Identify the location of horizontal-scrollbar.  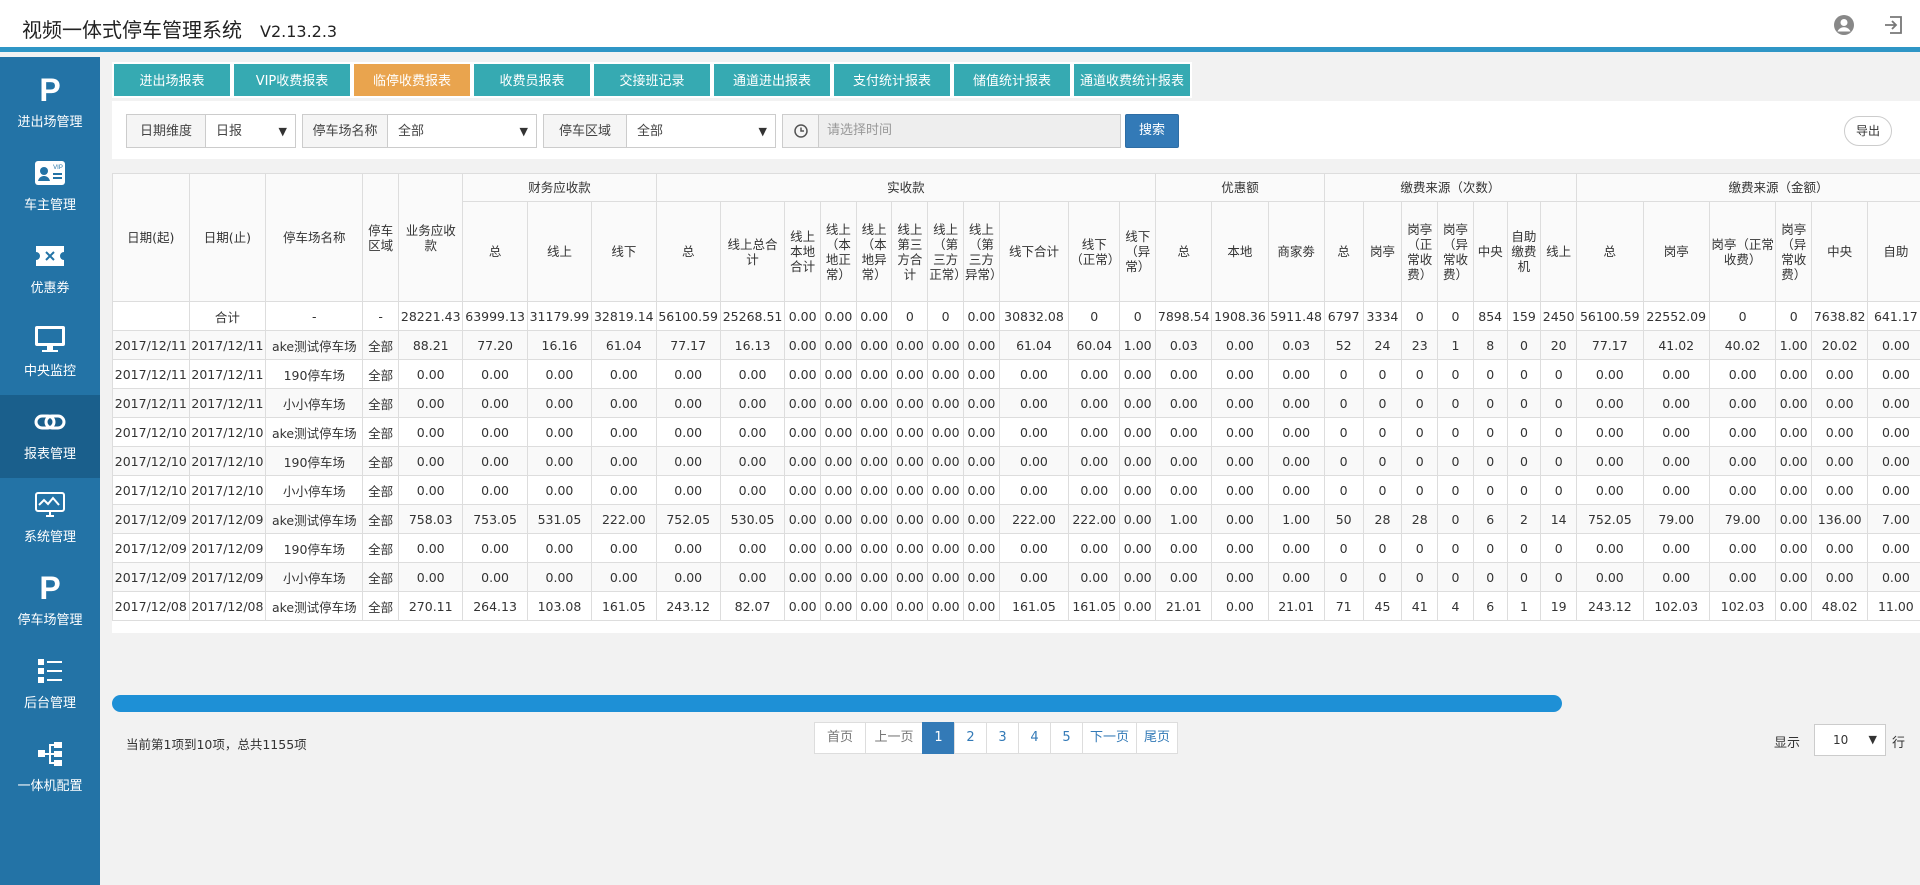
(837, 703).